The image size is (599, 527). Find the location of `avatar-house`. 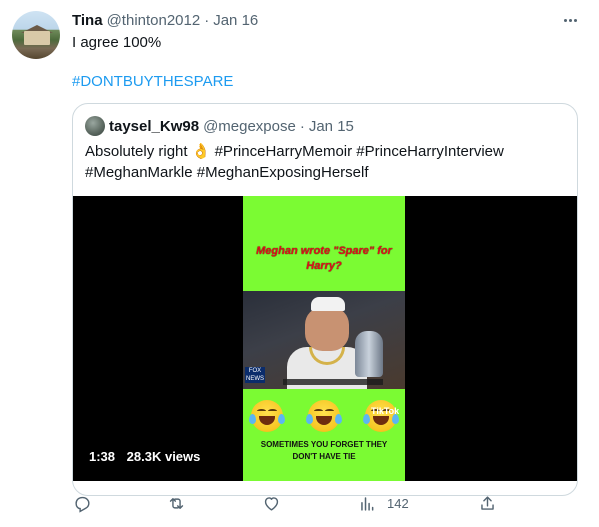

avatar-house is located at coordinates (37, 38).